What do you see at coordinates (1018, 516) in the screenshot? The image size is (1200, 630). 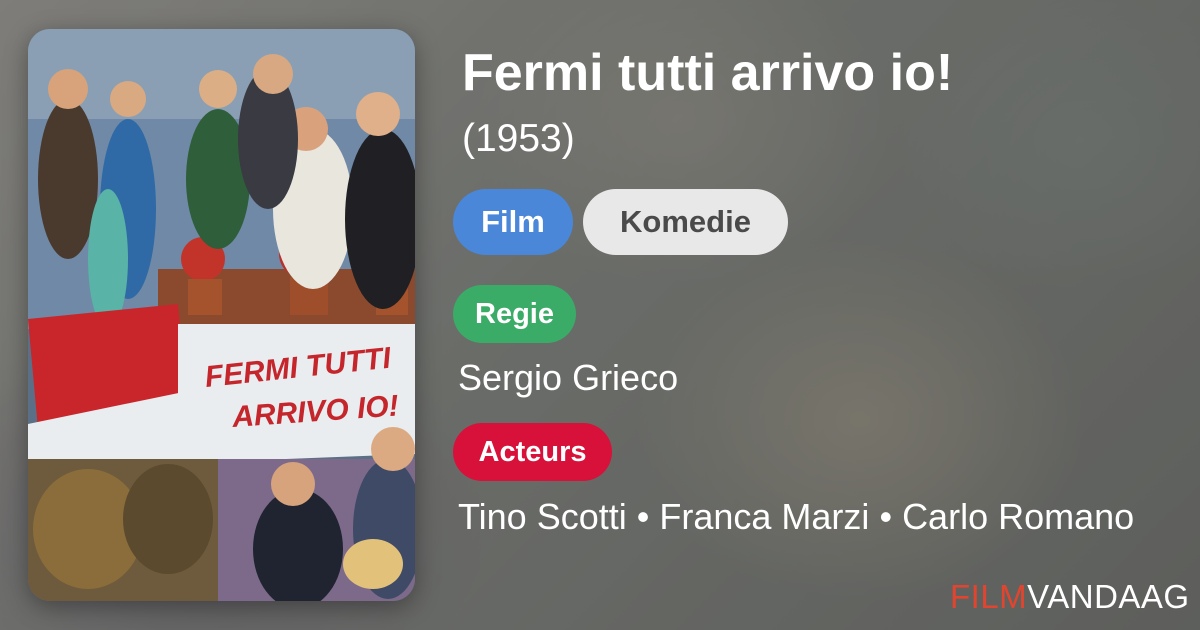 I see `actor-name: Carlo Romano` at bounding box center [1018, 516].